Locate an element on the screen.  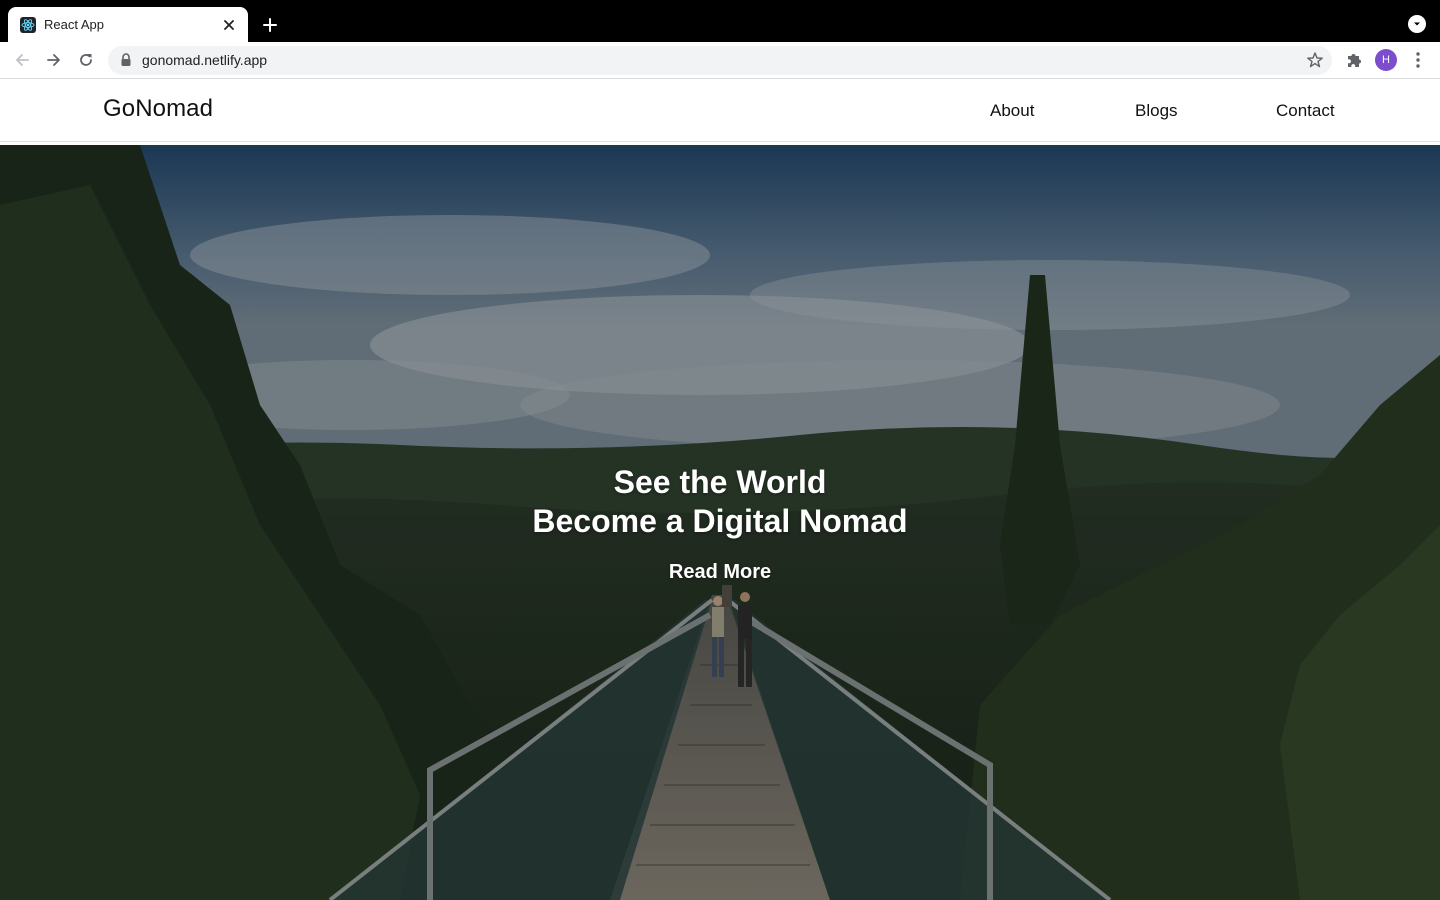
hero-headline-line2: Become a Digital Nomad is located at coordinates (720, 521).